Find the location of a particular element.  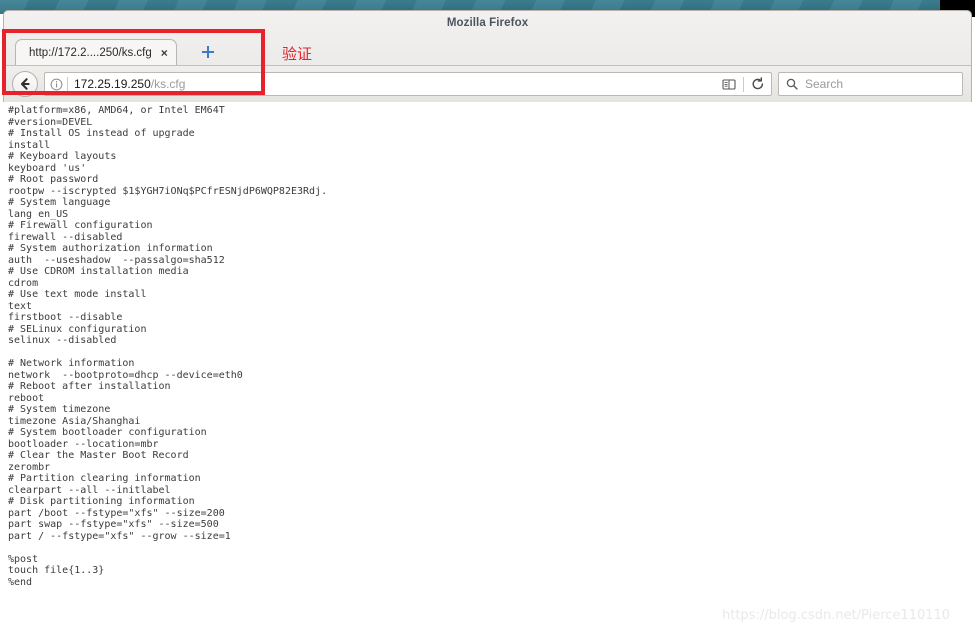

url-text: 172.25.19.250/ks.cfg is located at coordinates (396, 84).